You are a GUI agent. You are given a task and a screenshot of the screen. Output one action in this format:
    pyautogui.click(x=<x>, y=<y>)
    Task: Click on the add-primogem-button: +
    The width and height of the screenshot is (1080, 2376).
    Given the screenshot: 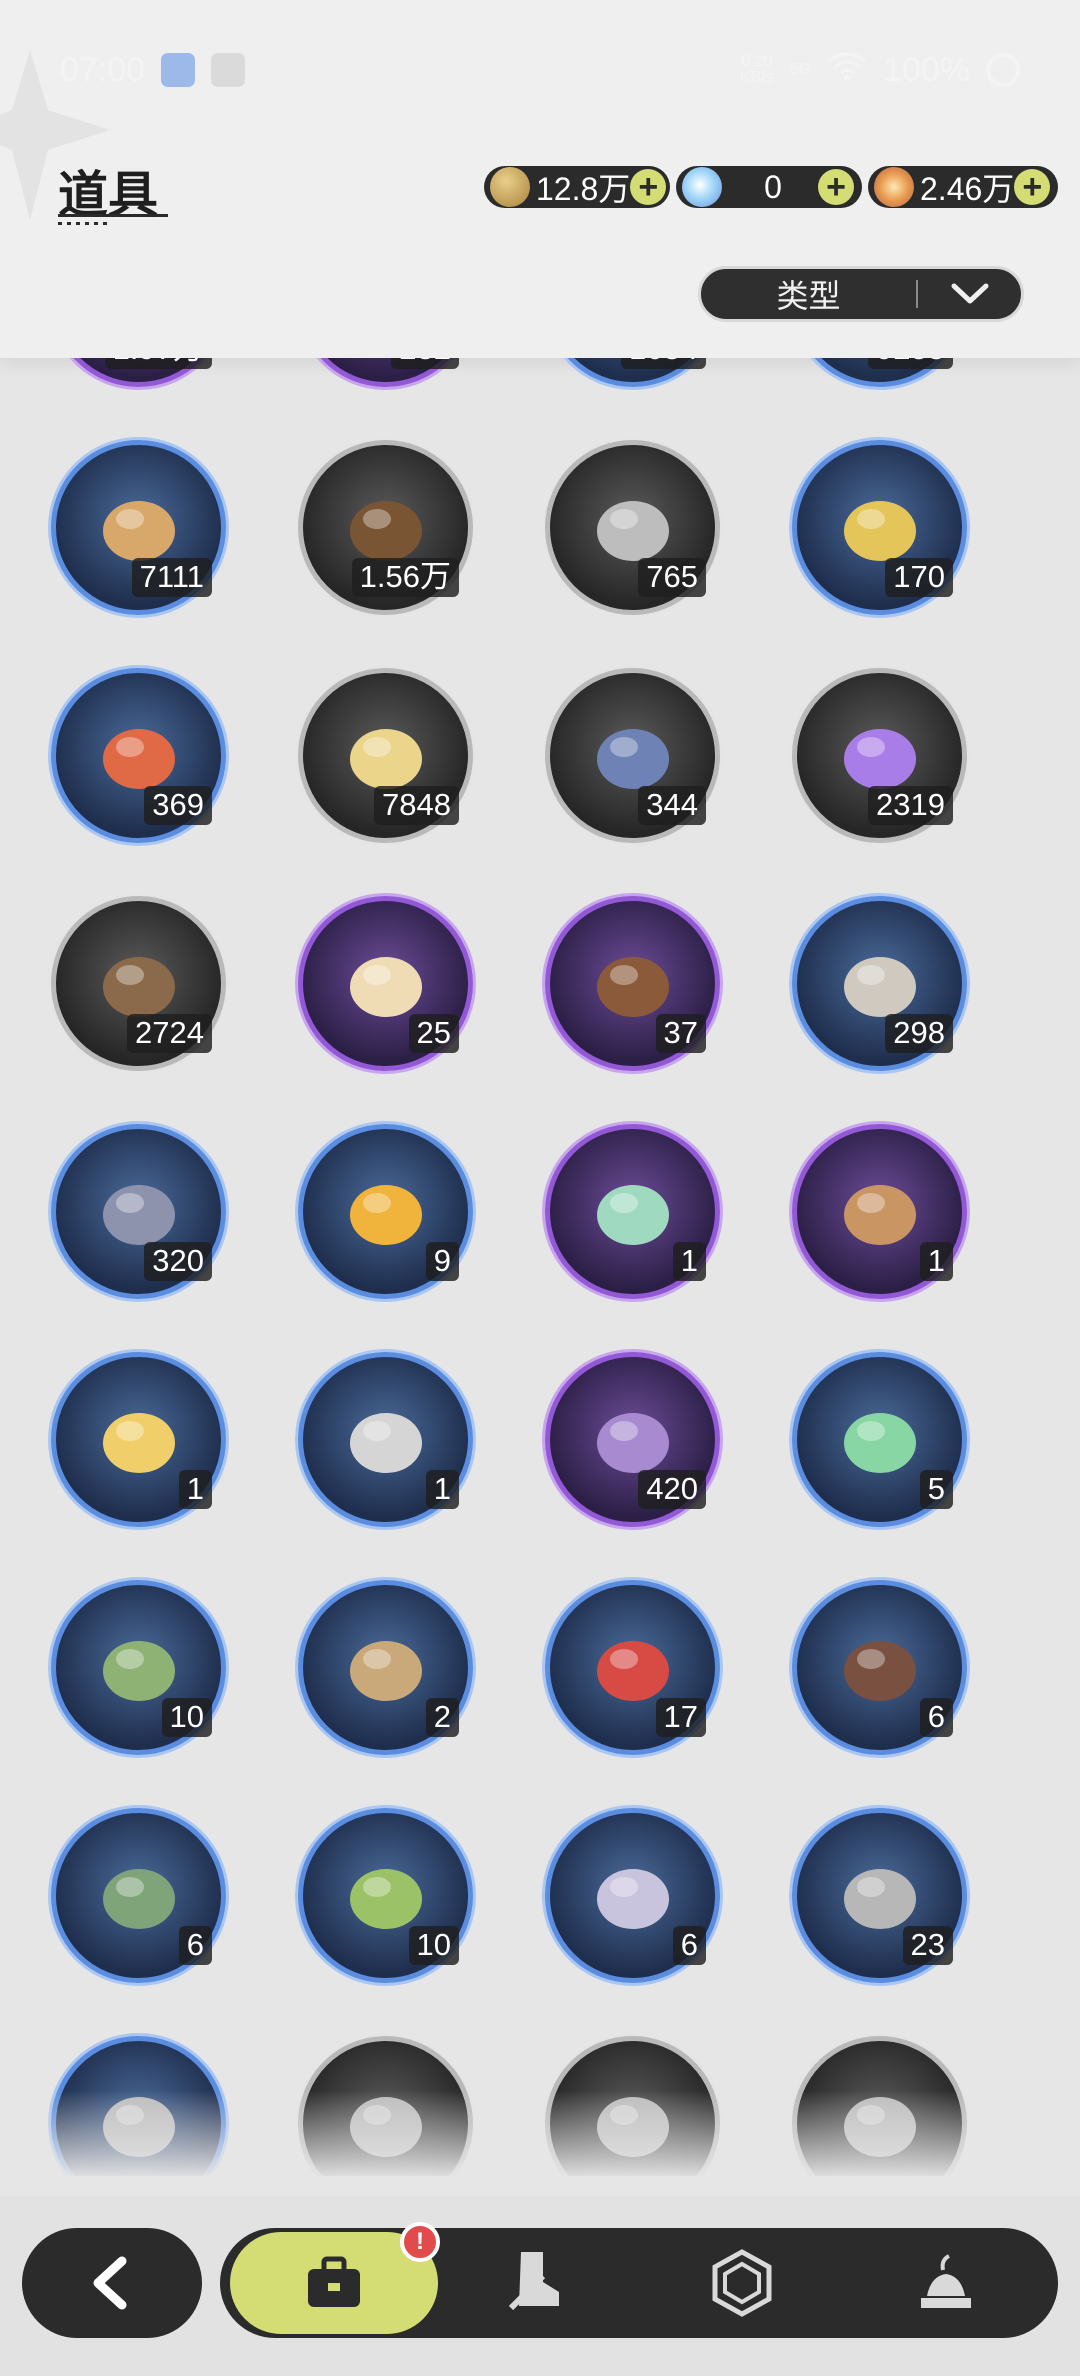 What is the action you would take?
    pyautogui.click(x=836, y=187)
    